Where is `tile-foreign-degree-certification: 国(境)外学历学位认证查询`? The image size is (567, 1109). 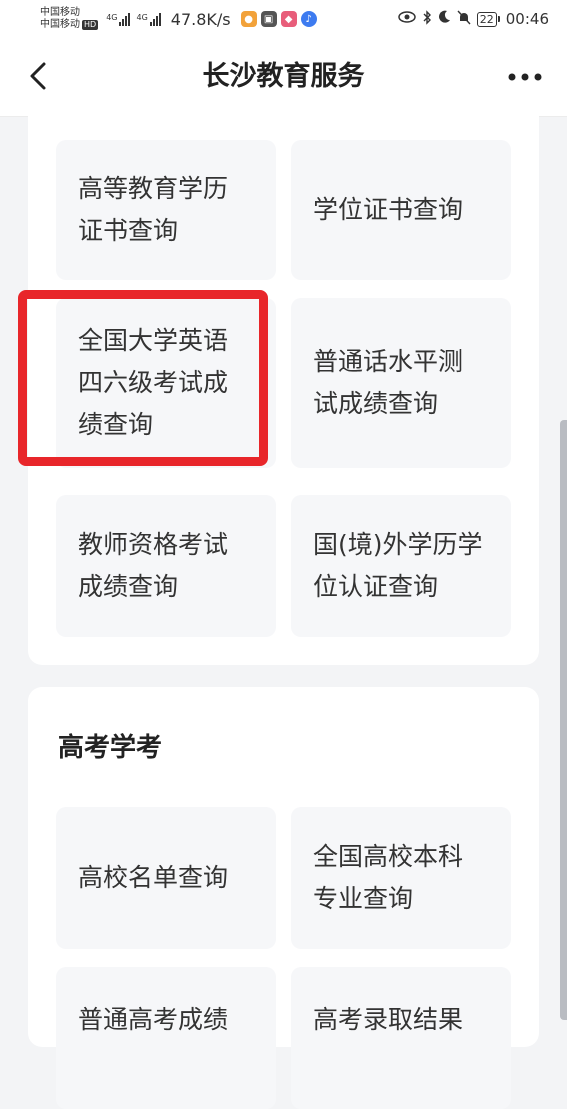
tile-foreign-degree-certification: 国(境)外学历学位认证查询 is located at coordinates (401, 566).